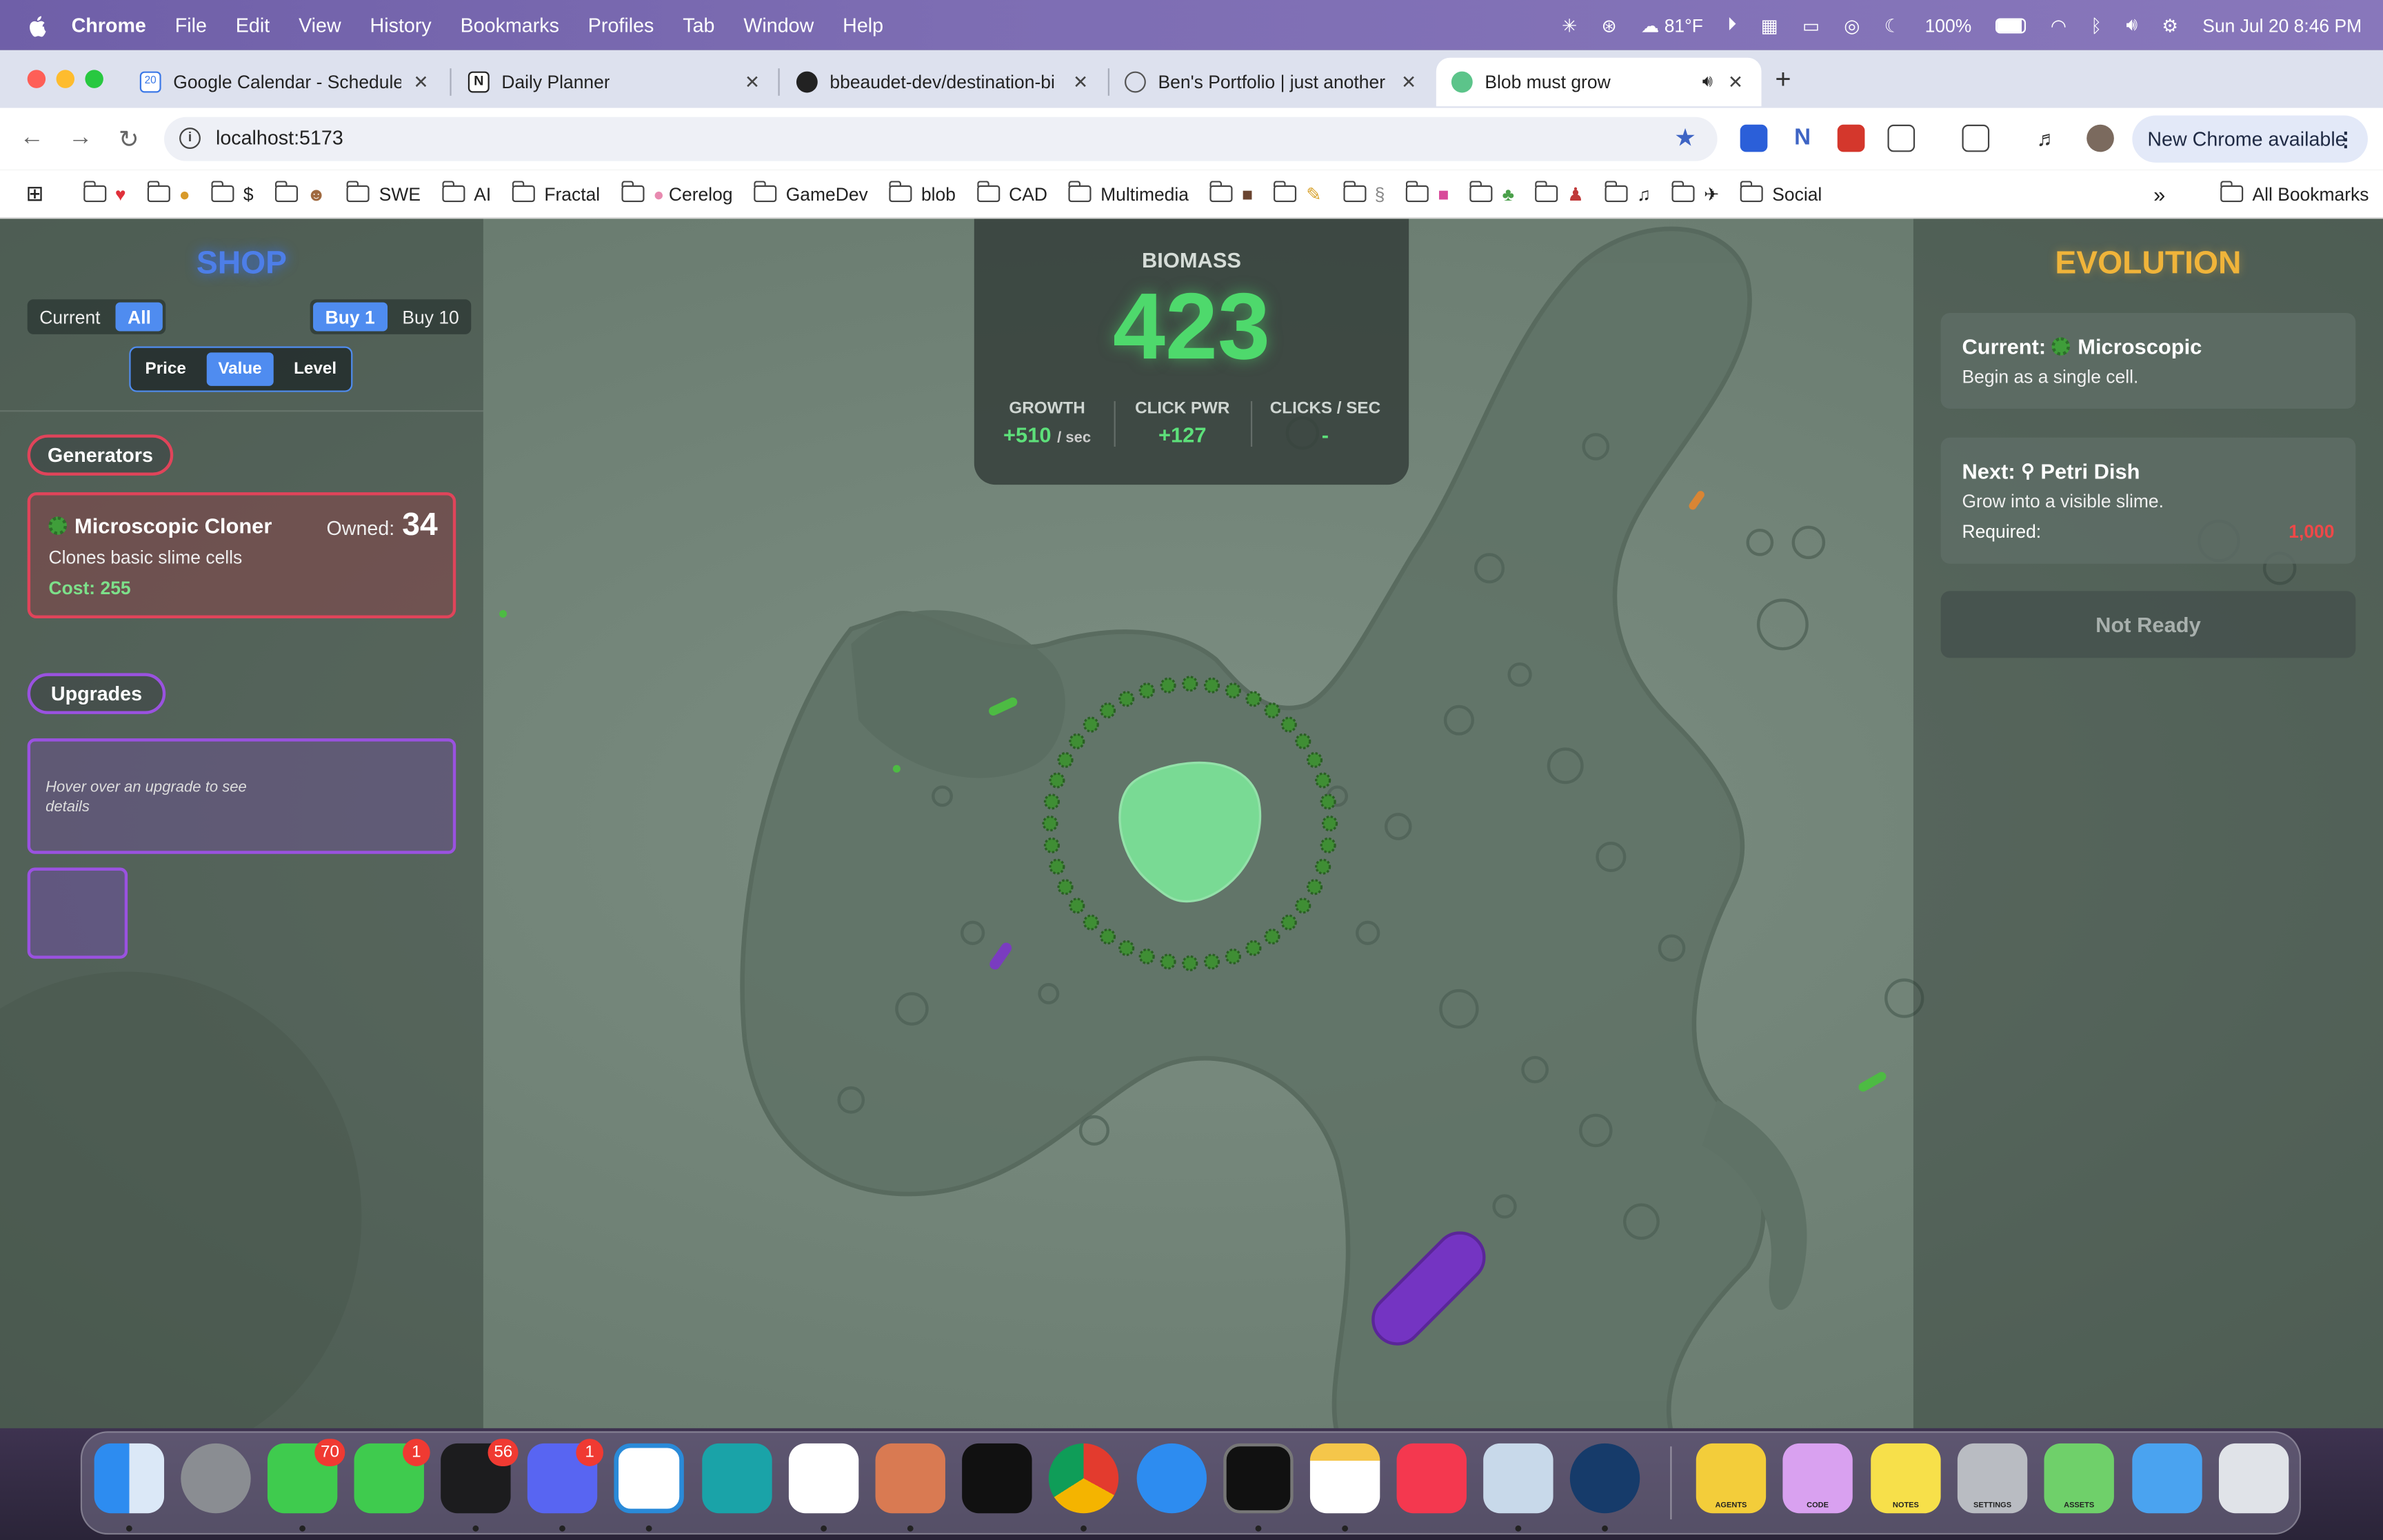 The image size is (2383, 1540). I want to click on url-text: localhost:5173, so click(279, 138).